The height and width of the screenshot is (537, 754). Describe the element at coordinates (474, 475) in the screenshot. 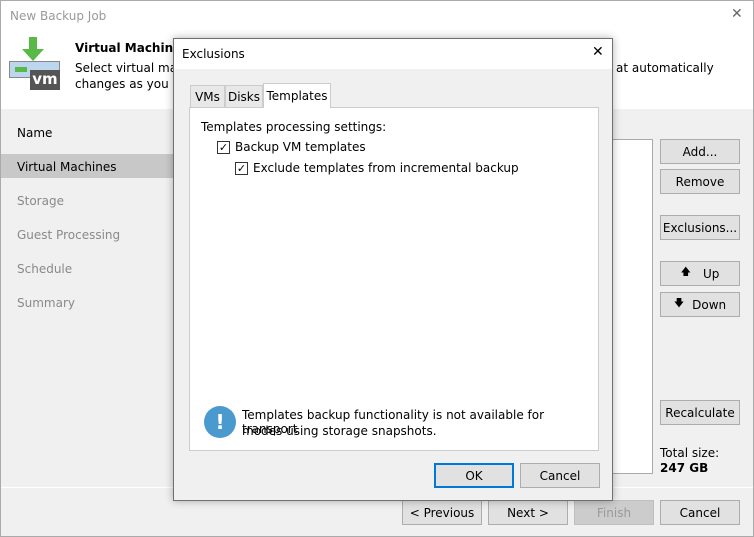

I see `ok-button: OK` at that location.